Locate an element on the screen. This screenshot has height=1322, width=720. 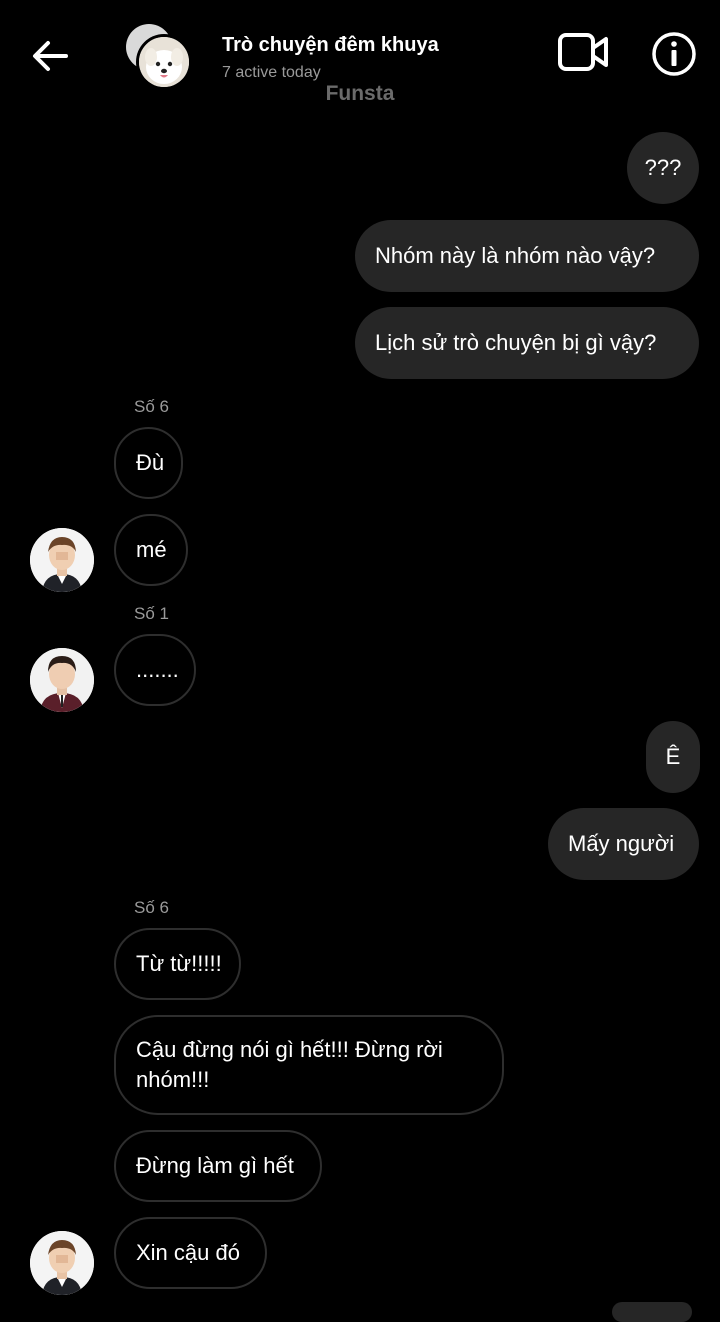
message-outgoing: Nhóm này là nhóm nào vậy? is located at coordinates (527, 256).